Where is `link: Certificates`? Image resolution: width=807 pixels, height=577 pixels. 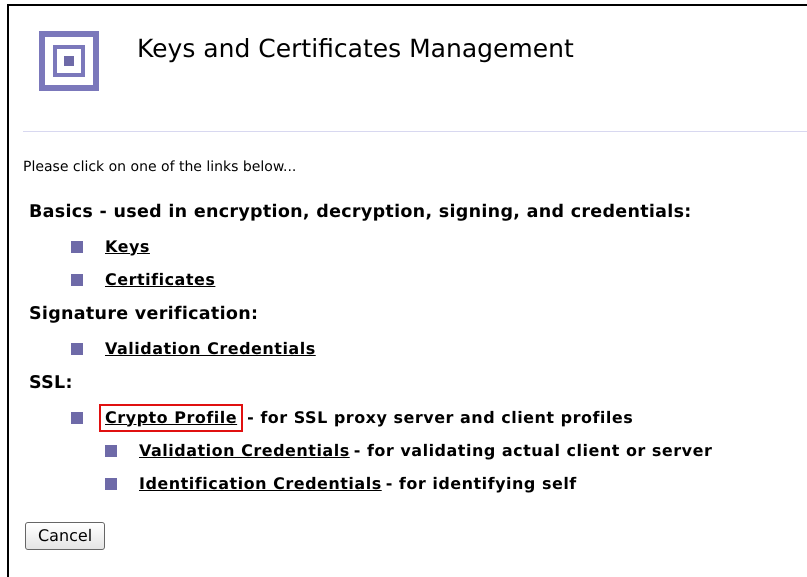
link: Certificates is located at coordinates (160, 280).